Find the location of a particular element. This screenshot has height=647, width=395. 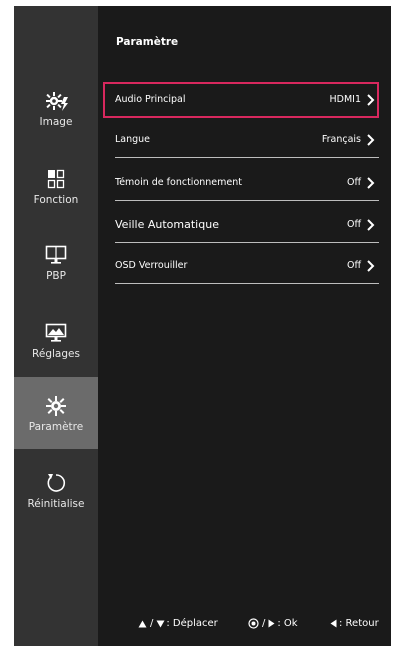

monitor-icon is located at coordinates (56, 254).